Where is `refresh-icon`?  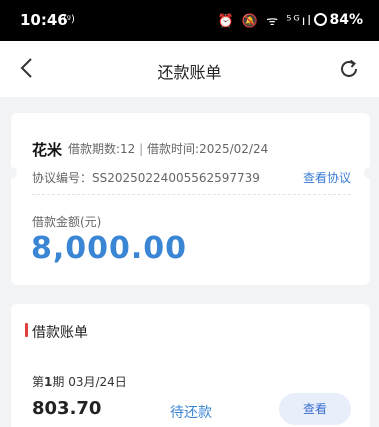
refresh-icon is located at coordinates (349, 69).